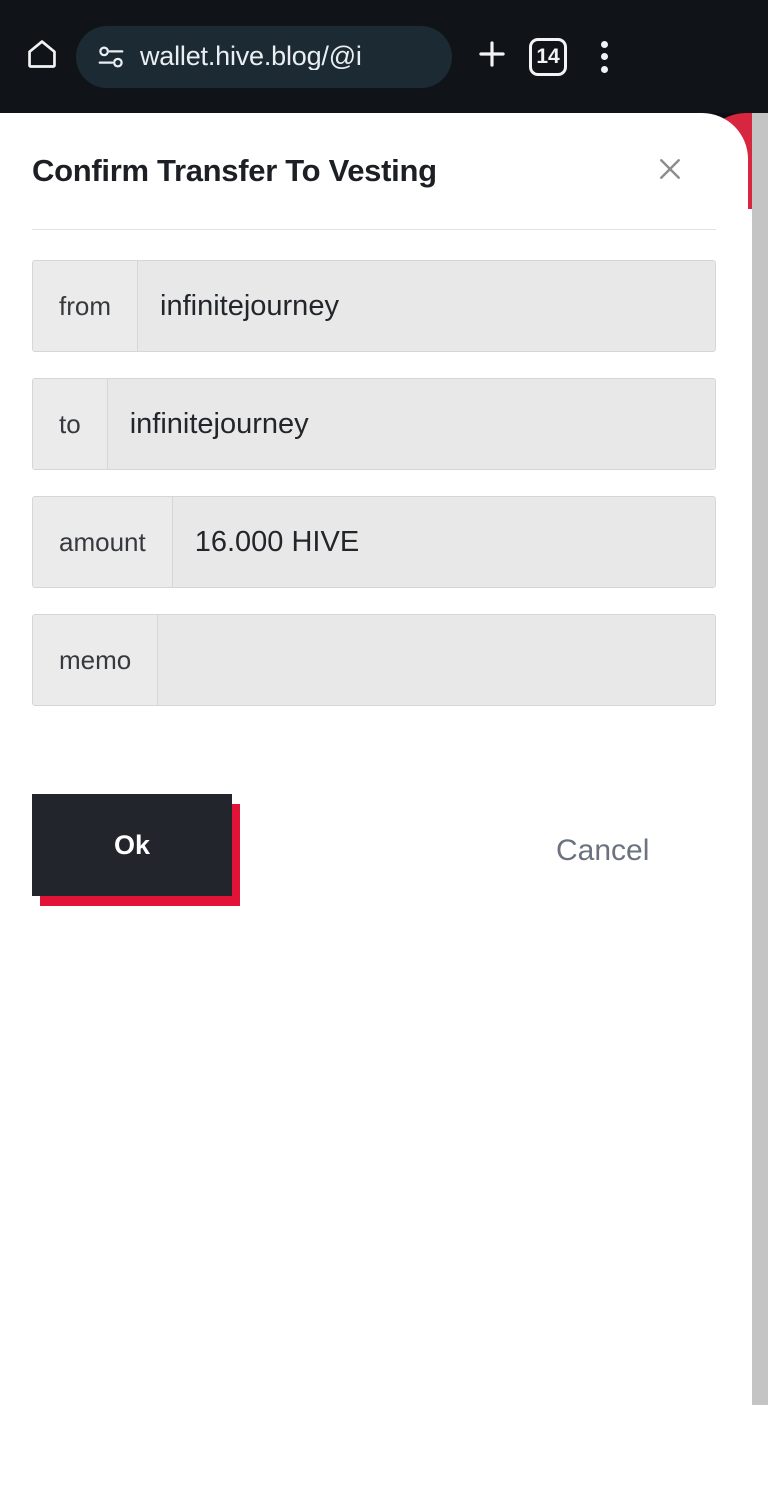 This screenshot has height=1509, width=768. Describe the element at coordinates (103, 542) in the screenshot. I see `field-label-amount: amount` at that location.